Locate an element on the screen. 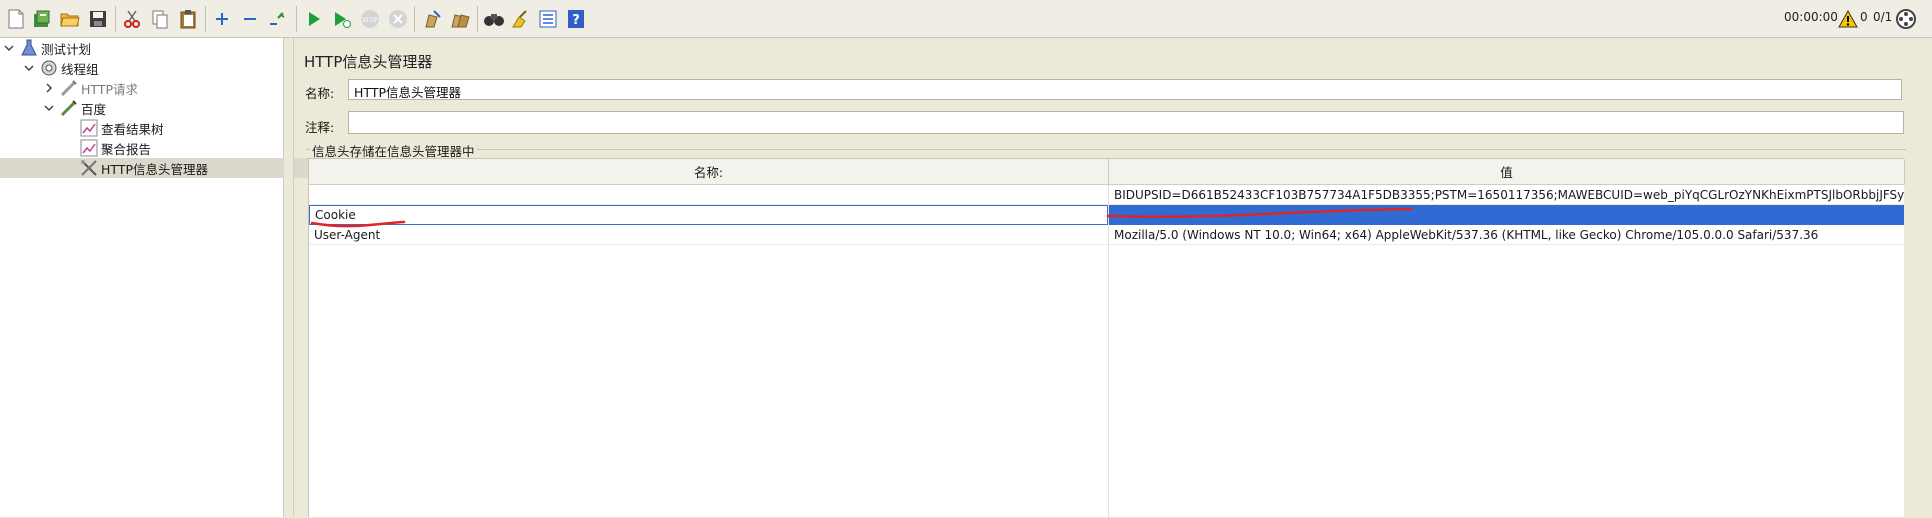 This screenshot has width=1932, height=518. thread-count: 0/1 is located at coordinates (1883, 17).